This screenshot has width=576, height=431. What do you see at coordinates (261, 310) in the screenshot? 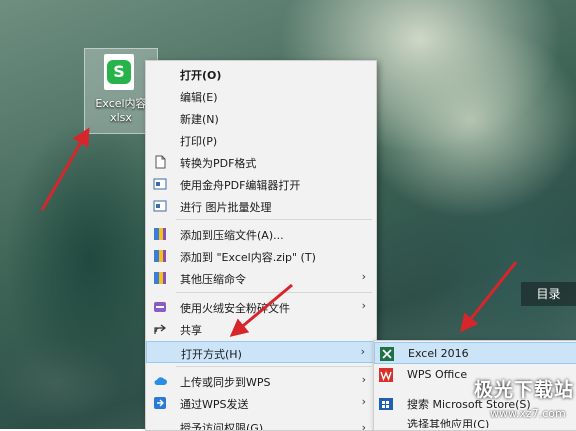
I see `red-arrow-to-open-with` at bounding box center [261, 310].